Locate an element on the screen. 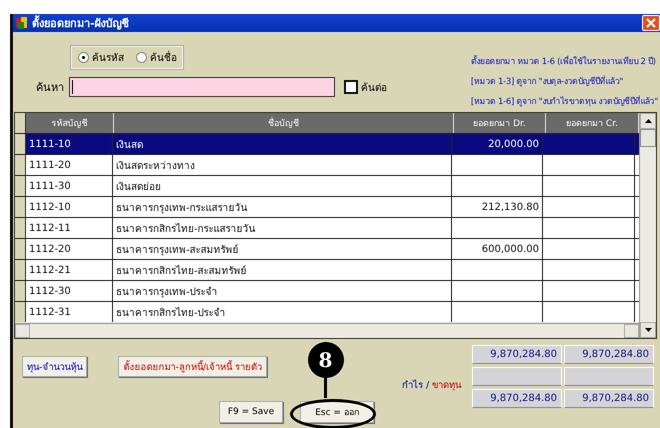 This screenshot has height=428, width=660. table-row: 1112-11 ธนาคารกสิกรไทย-กระแสรายวัน is located at coordinates (327, 227).